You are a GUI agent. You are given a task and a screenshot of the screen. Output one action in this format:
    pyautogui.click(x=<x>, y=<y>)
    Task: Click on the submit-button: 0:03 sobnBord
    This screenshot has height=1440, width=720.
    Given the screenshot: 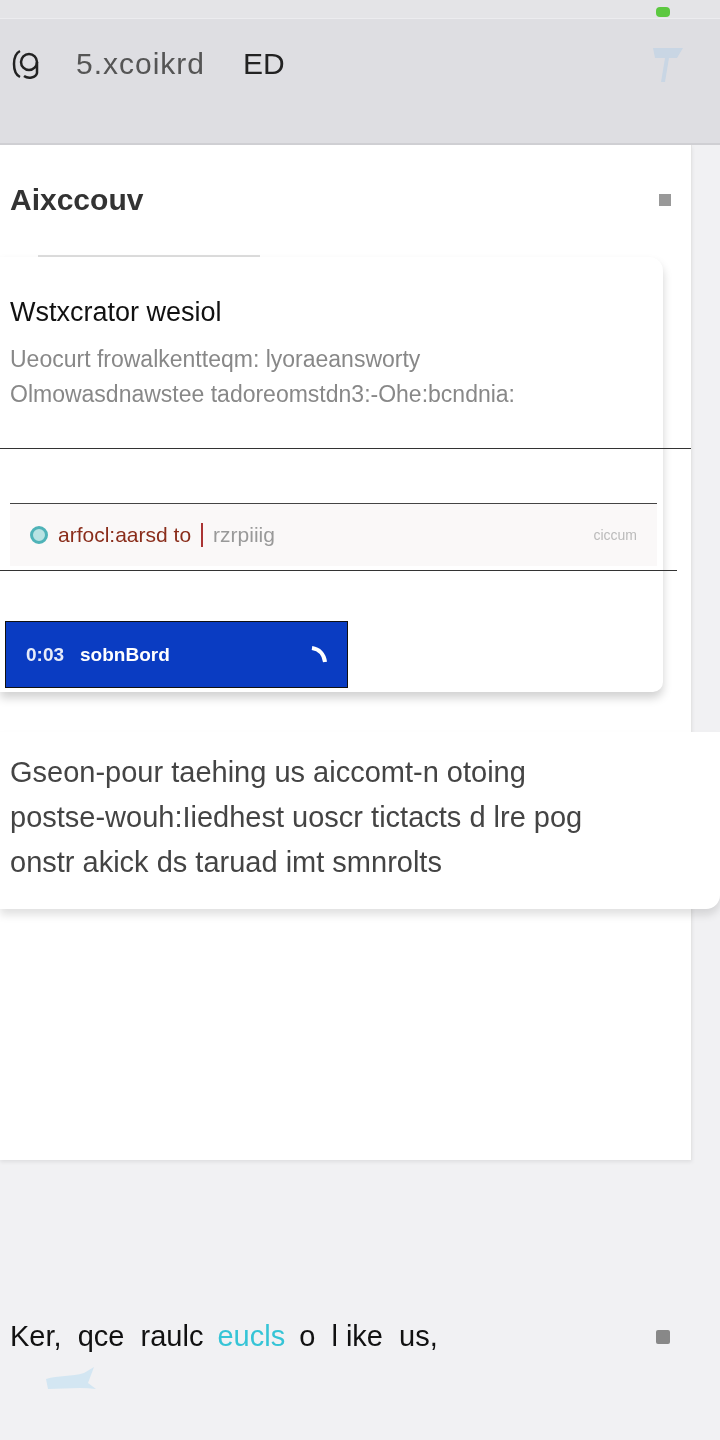 What is the action you would take?
    pyautogui.click(x=176, y=654)
    